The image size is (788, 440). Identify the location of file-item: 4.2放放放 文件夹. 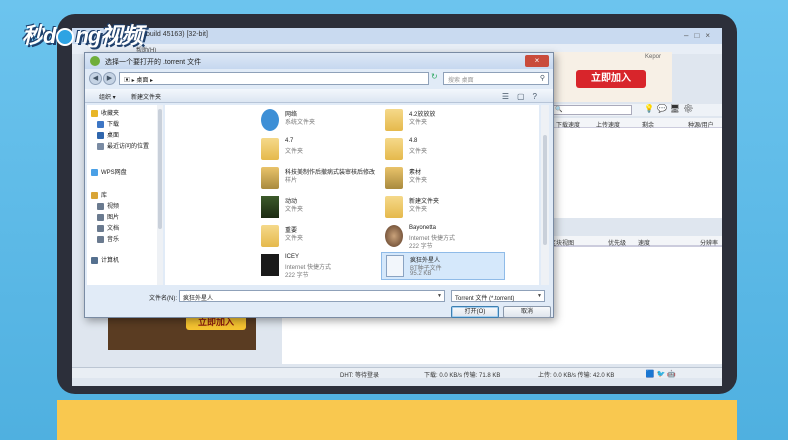
(443, 121).